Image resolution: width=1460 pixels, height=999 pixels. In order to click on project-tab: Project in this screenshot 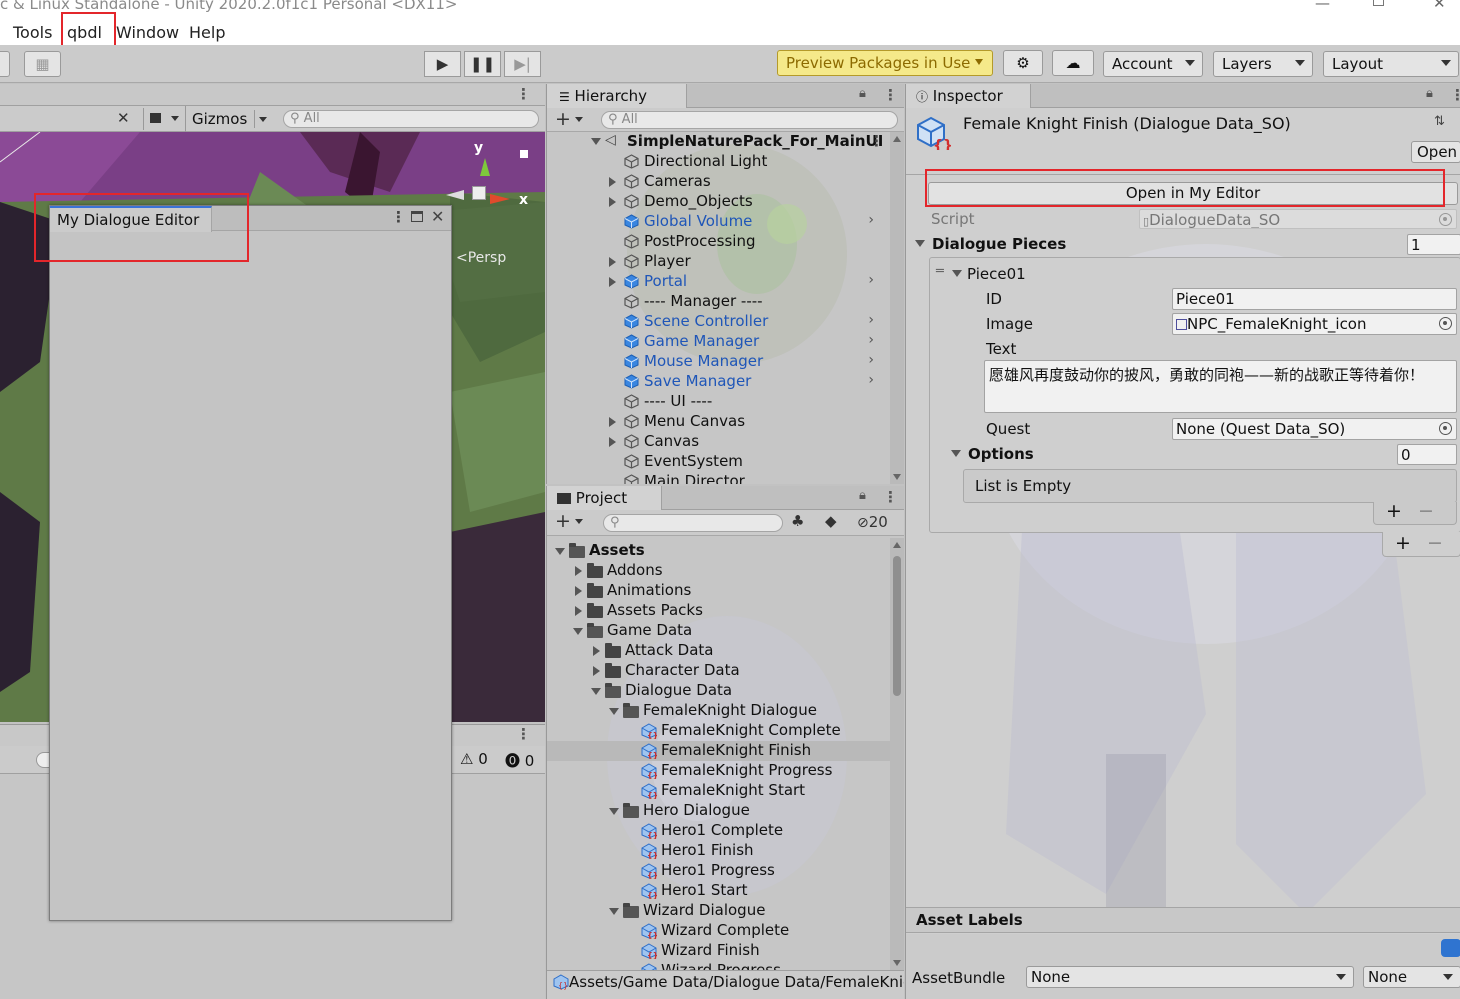, I will do `click(604, 498)`.